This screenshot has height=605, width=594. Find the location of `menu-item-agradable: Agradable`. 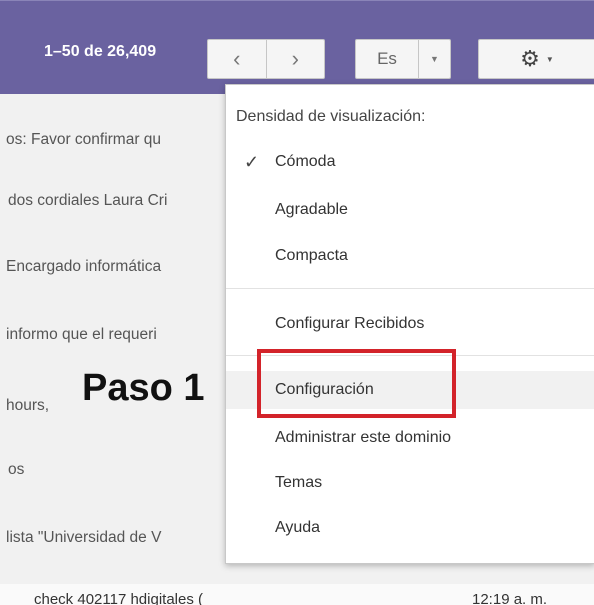

menu-item-agradable: Agradable is located at coordinates (410, 210).